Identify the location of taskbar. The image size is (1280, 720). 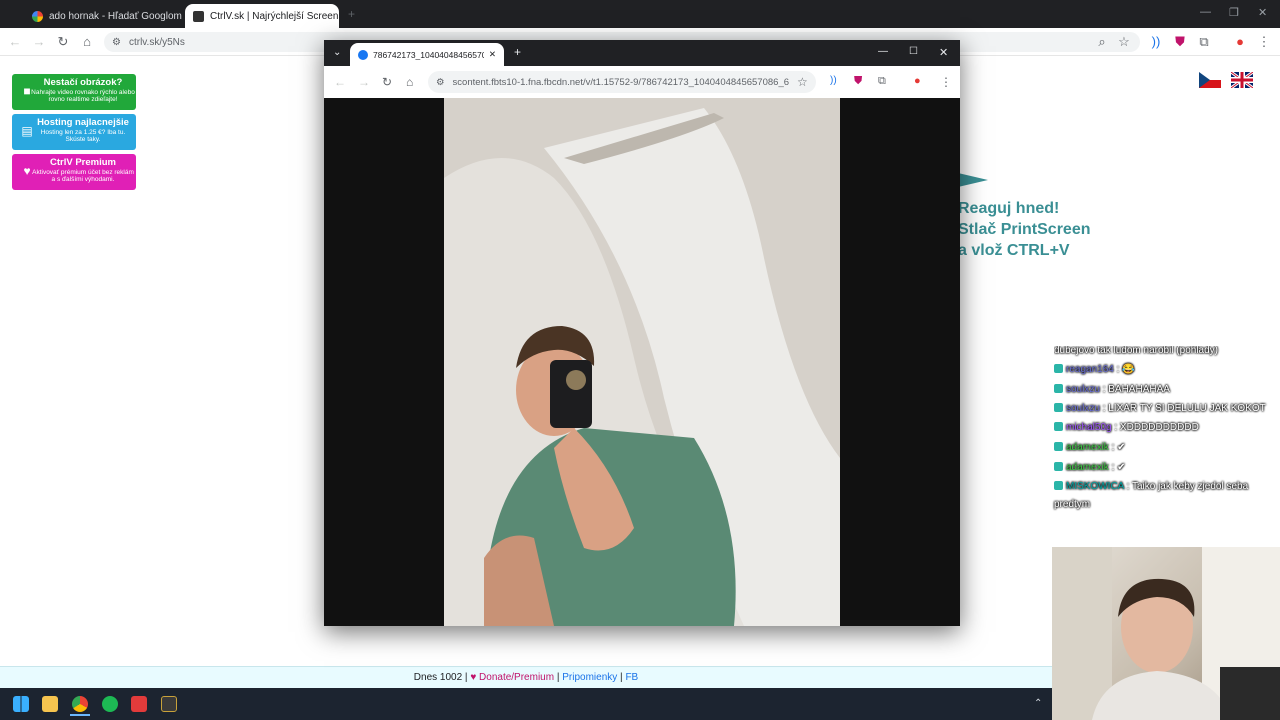
(526, 704).